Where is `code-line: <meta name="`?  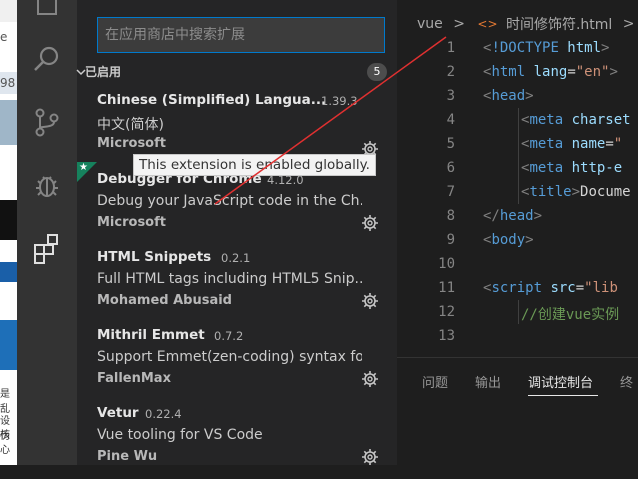
code-line: <meta name=" is located at coordinates (571, 144).